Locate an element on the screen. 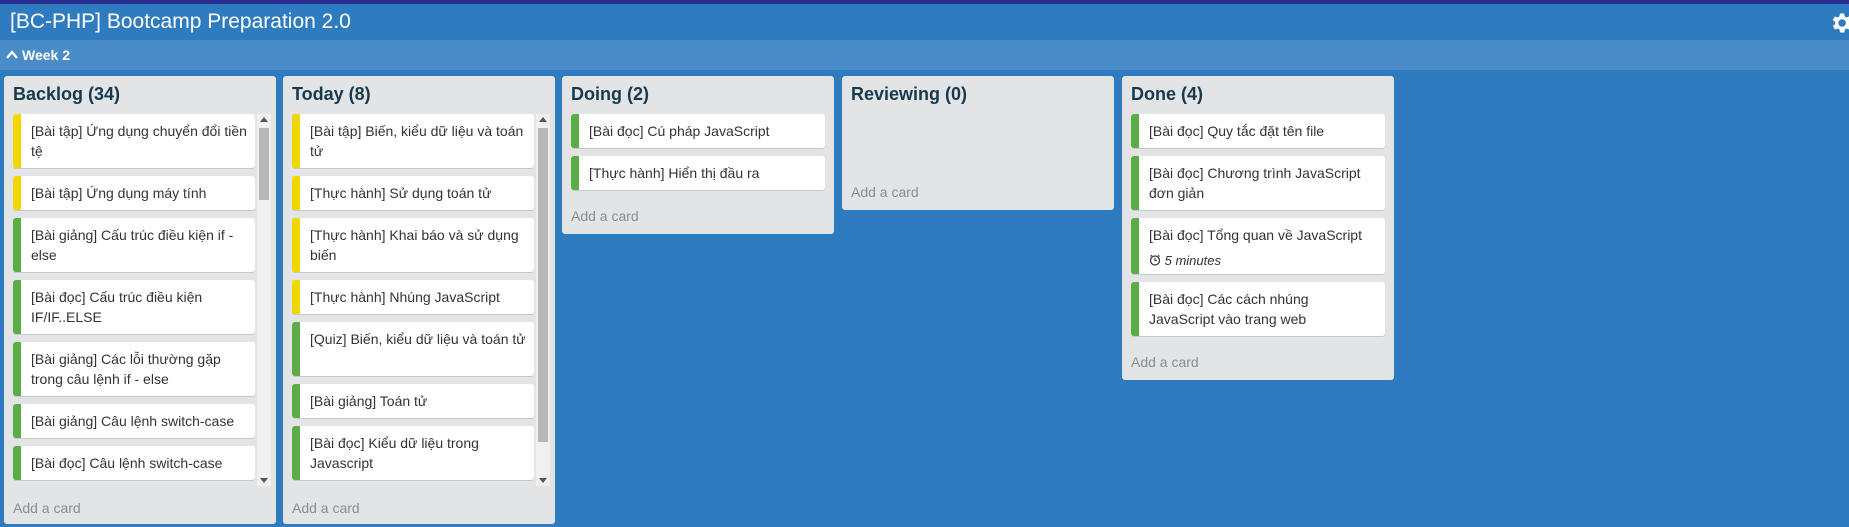 This screenshot has height=527, width=1849. card: [Bài đọc] Quy tắc đặt tên file is located at coordinates (1258, 131).